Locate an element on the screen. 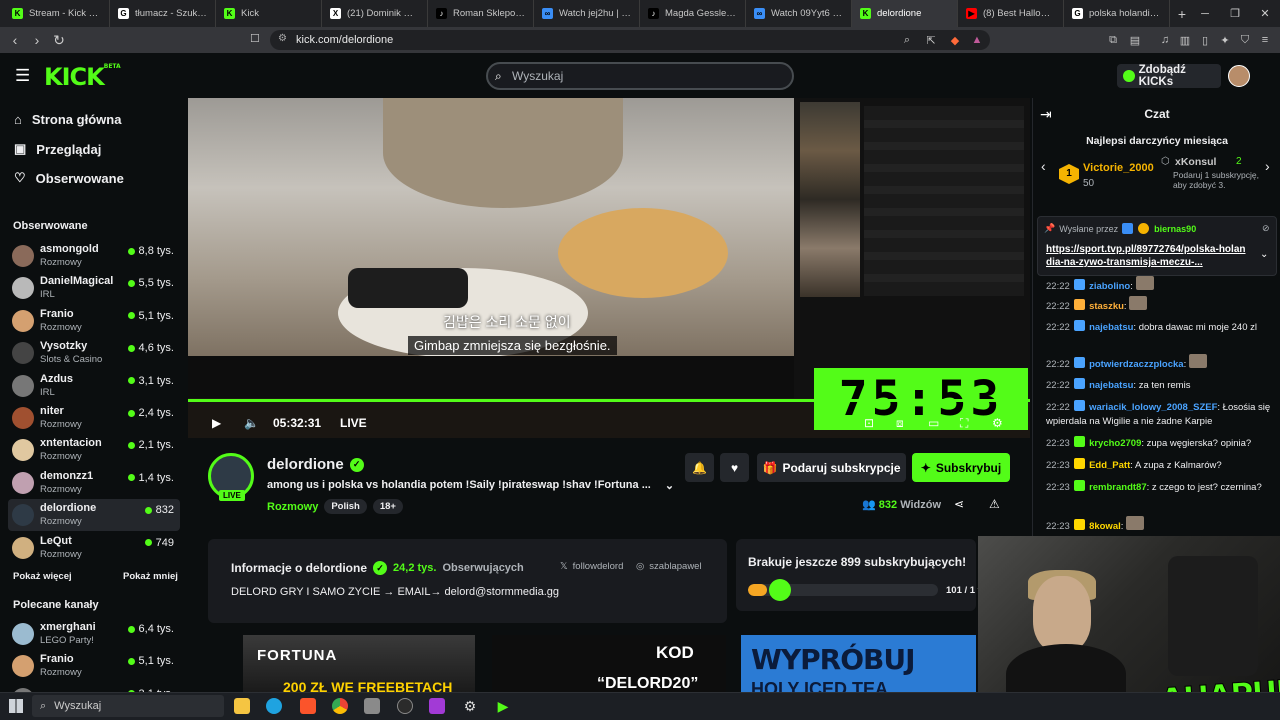  brave-icon is located at coordinates (308, 706).